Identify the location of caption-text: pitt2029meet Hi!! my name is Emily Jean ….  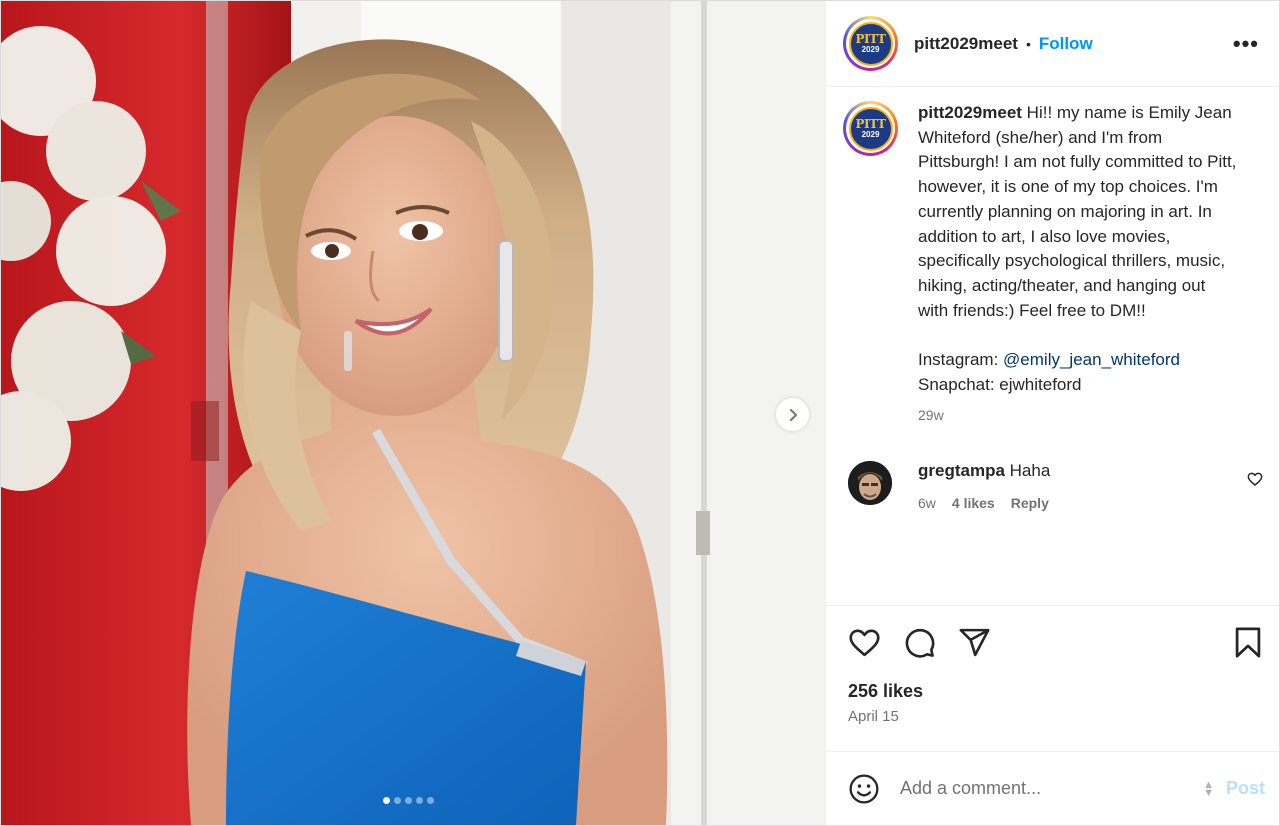
(1078, 249).